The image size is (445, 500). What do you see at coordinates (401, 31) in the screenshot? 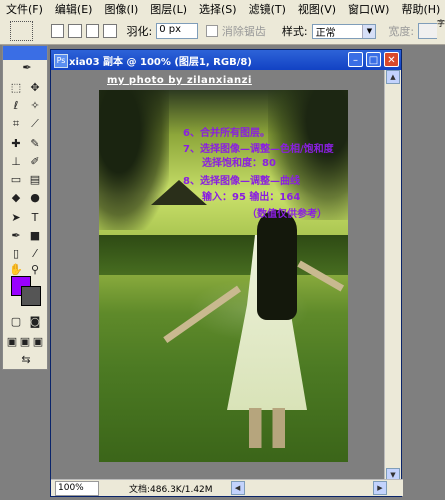
I see `width-label: 宽度:` at bounding box center [401, 31].